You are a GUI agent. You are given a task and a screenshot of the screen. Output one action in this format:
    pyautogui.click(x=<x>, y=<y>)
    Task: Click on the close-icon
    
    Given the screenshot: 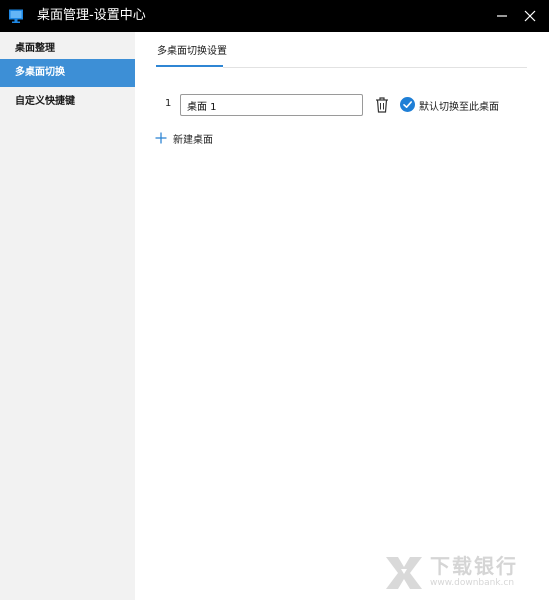 What is the action you would take?
    pyautogui.click(x=530, y=16)
    